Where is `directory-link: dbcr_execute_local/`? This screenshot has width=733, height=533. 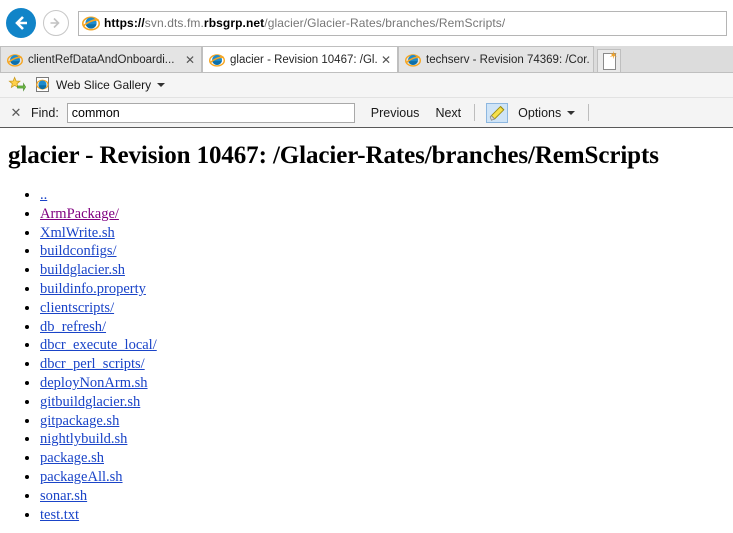
directory-link: dbcr_execute_local/ is located at coordinates (98, 345).